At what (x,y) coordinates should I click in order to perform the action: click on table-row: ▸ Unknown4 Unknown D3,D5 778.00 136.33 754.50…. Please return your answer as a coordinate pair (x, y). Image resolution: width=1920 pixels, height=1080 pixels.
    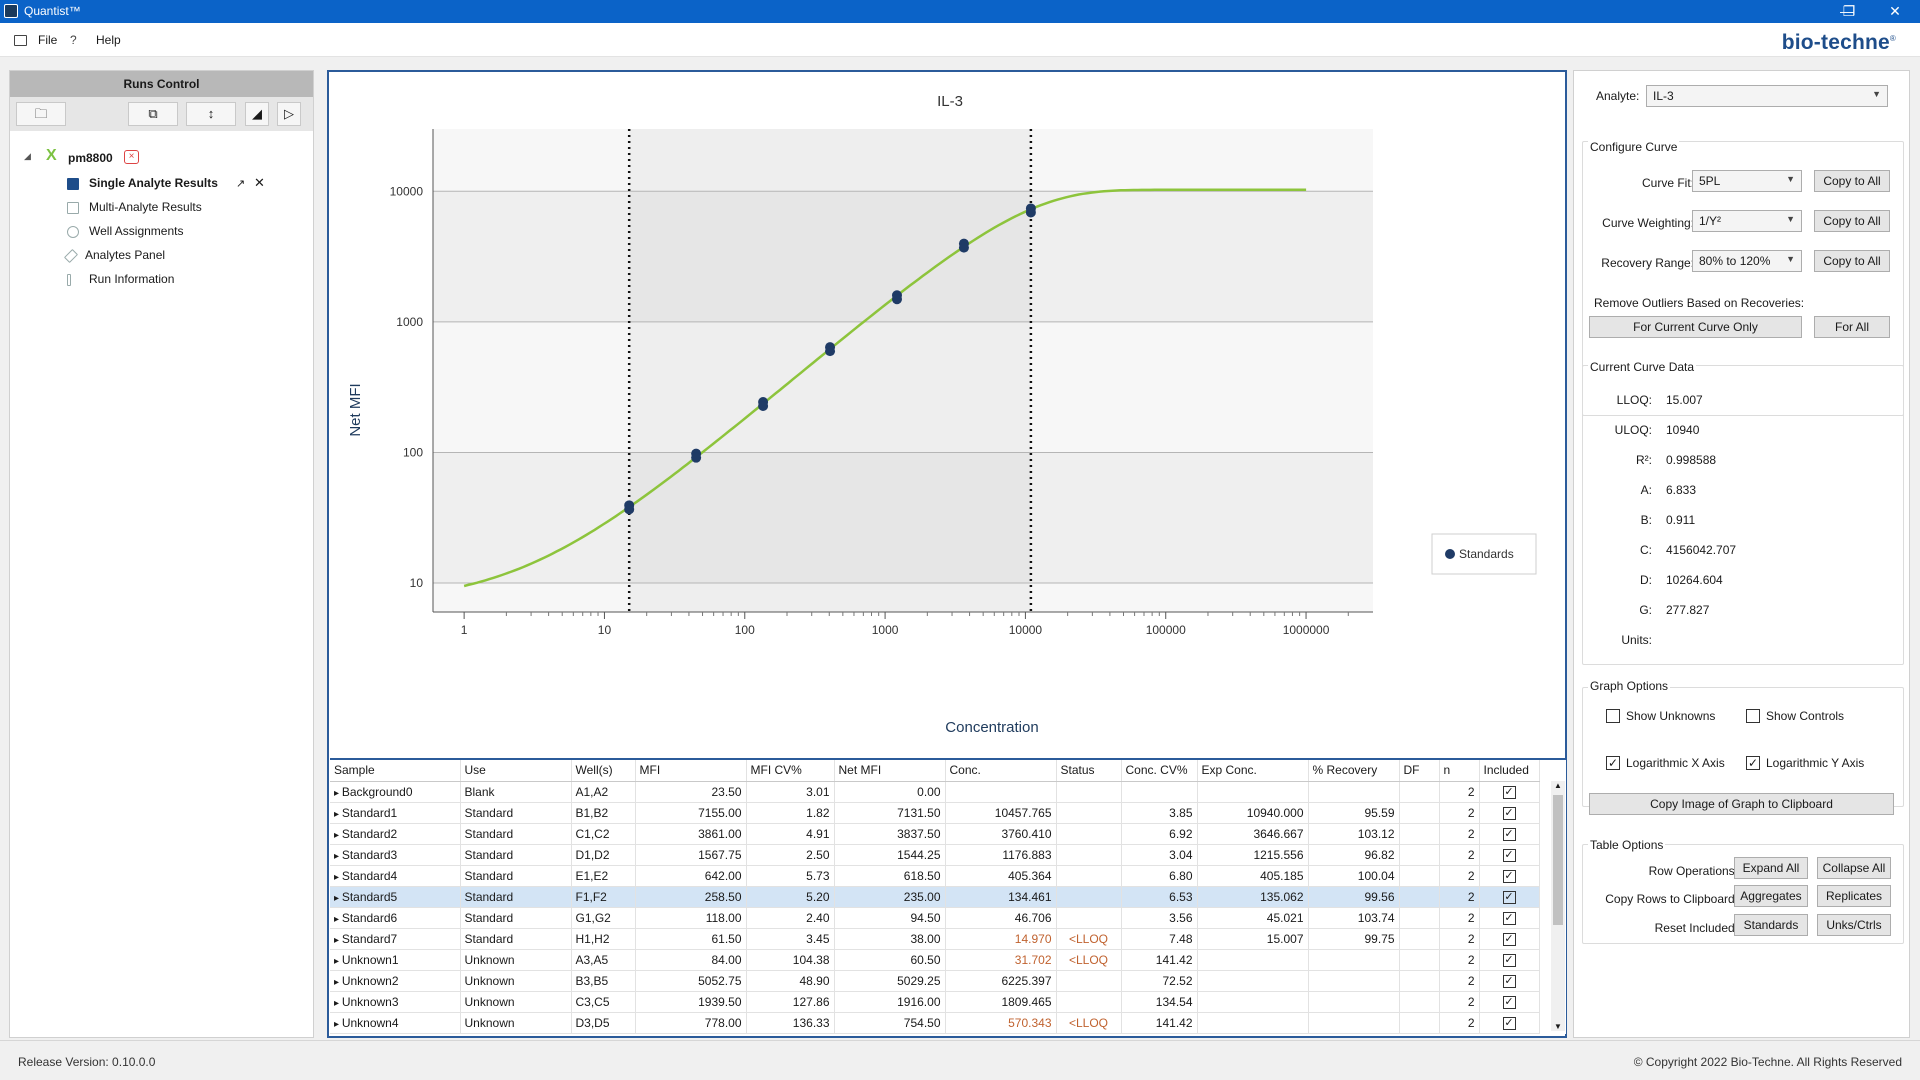
    Looking at the image, I should click on (935, 1023).